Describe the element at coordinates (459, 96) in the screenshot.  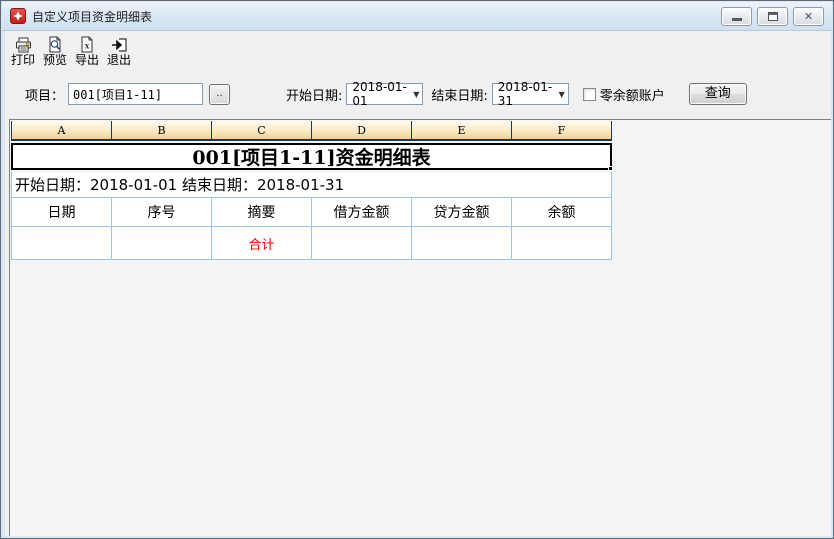
I see `end-date-label: 结束日期:` at that location.